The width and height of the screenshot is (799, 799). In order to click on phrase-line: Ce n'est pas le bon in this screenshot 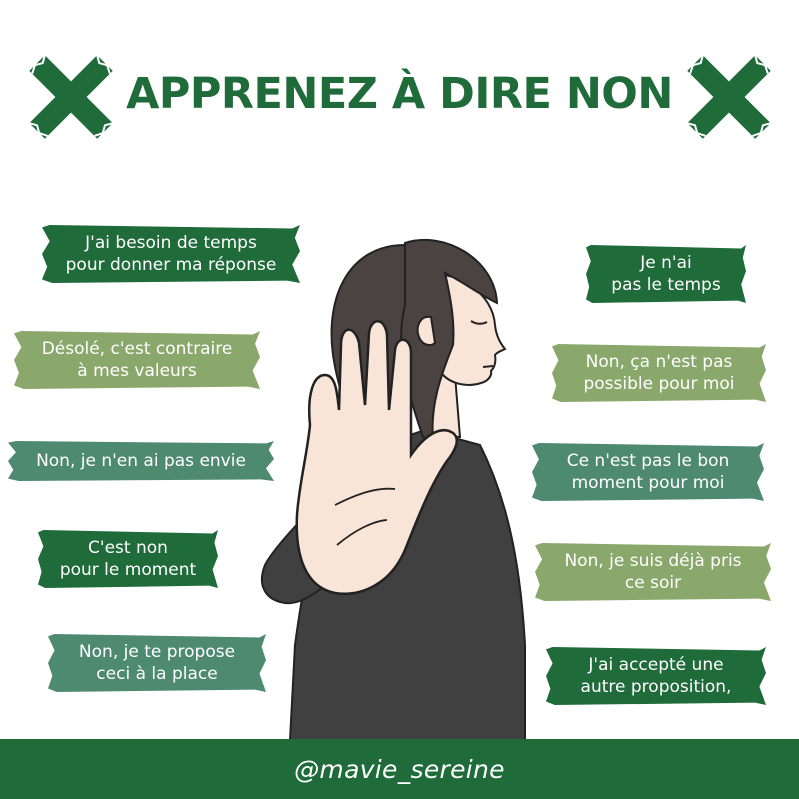, I will do `click(648, 461)`.